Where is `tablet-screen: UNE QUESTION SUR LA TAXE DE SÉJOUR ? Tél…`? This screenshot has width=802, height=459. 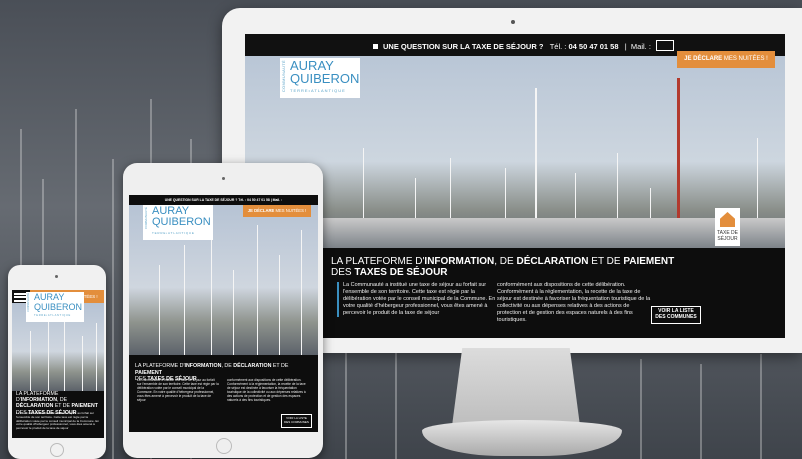
tablet-screen: UNE QUESTION SUR LA TAXE DE SÉJOUR ? Tél… is located at coordinates (223, 313).